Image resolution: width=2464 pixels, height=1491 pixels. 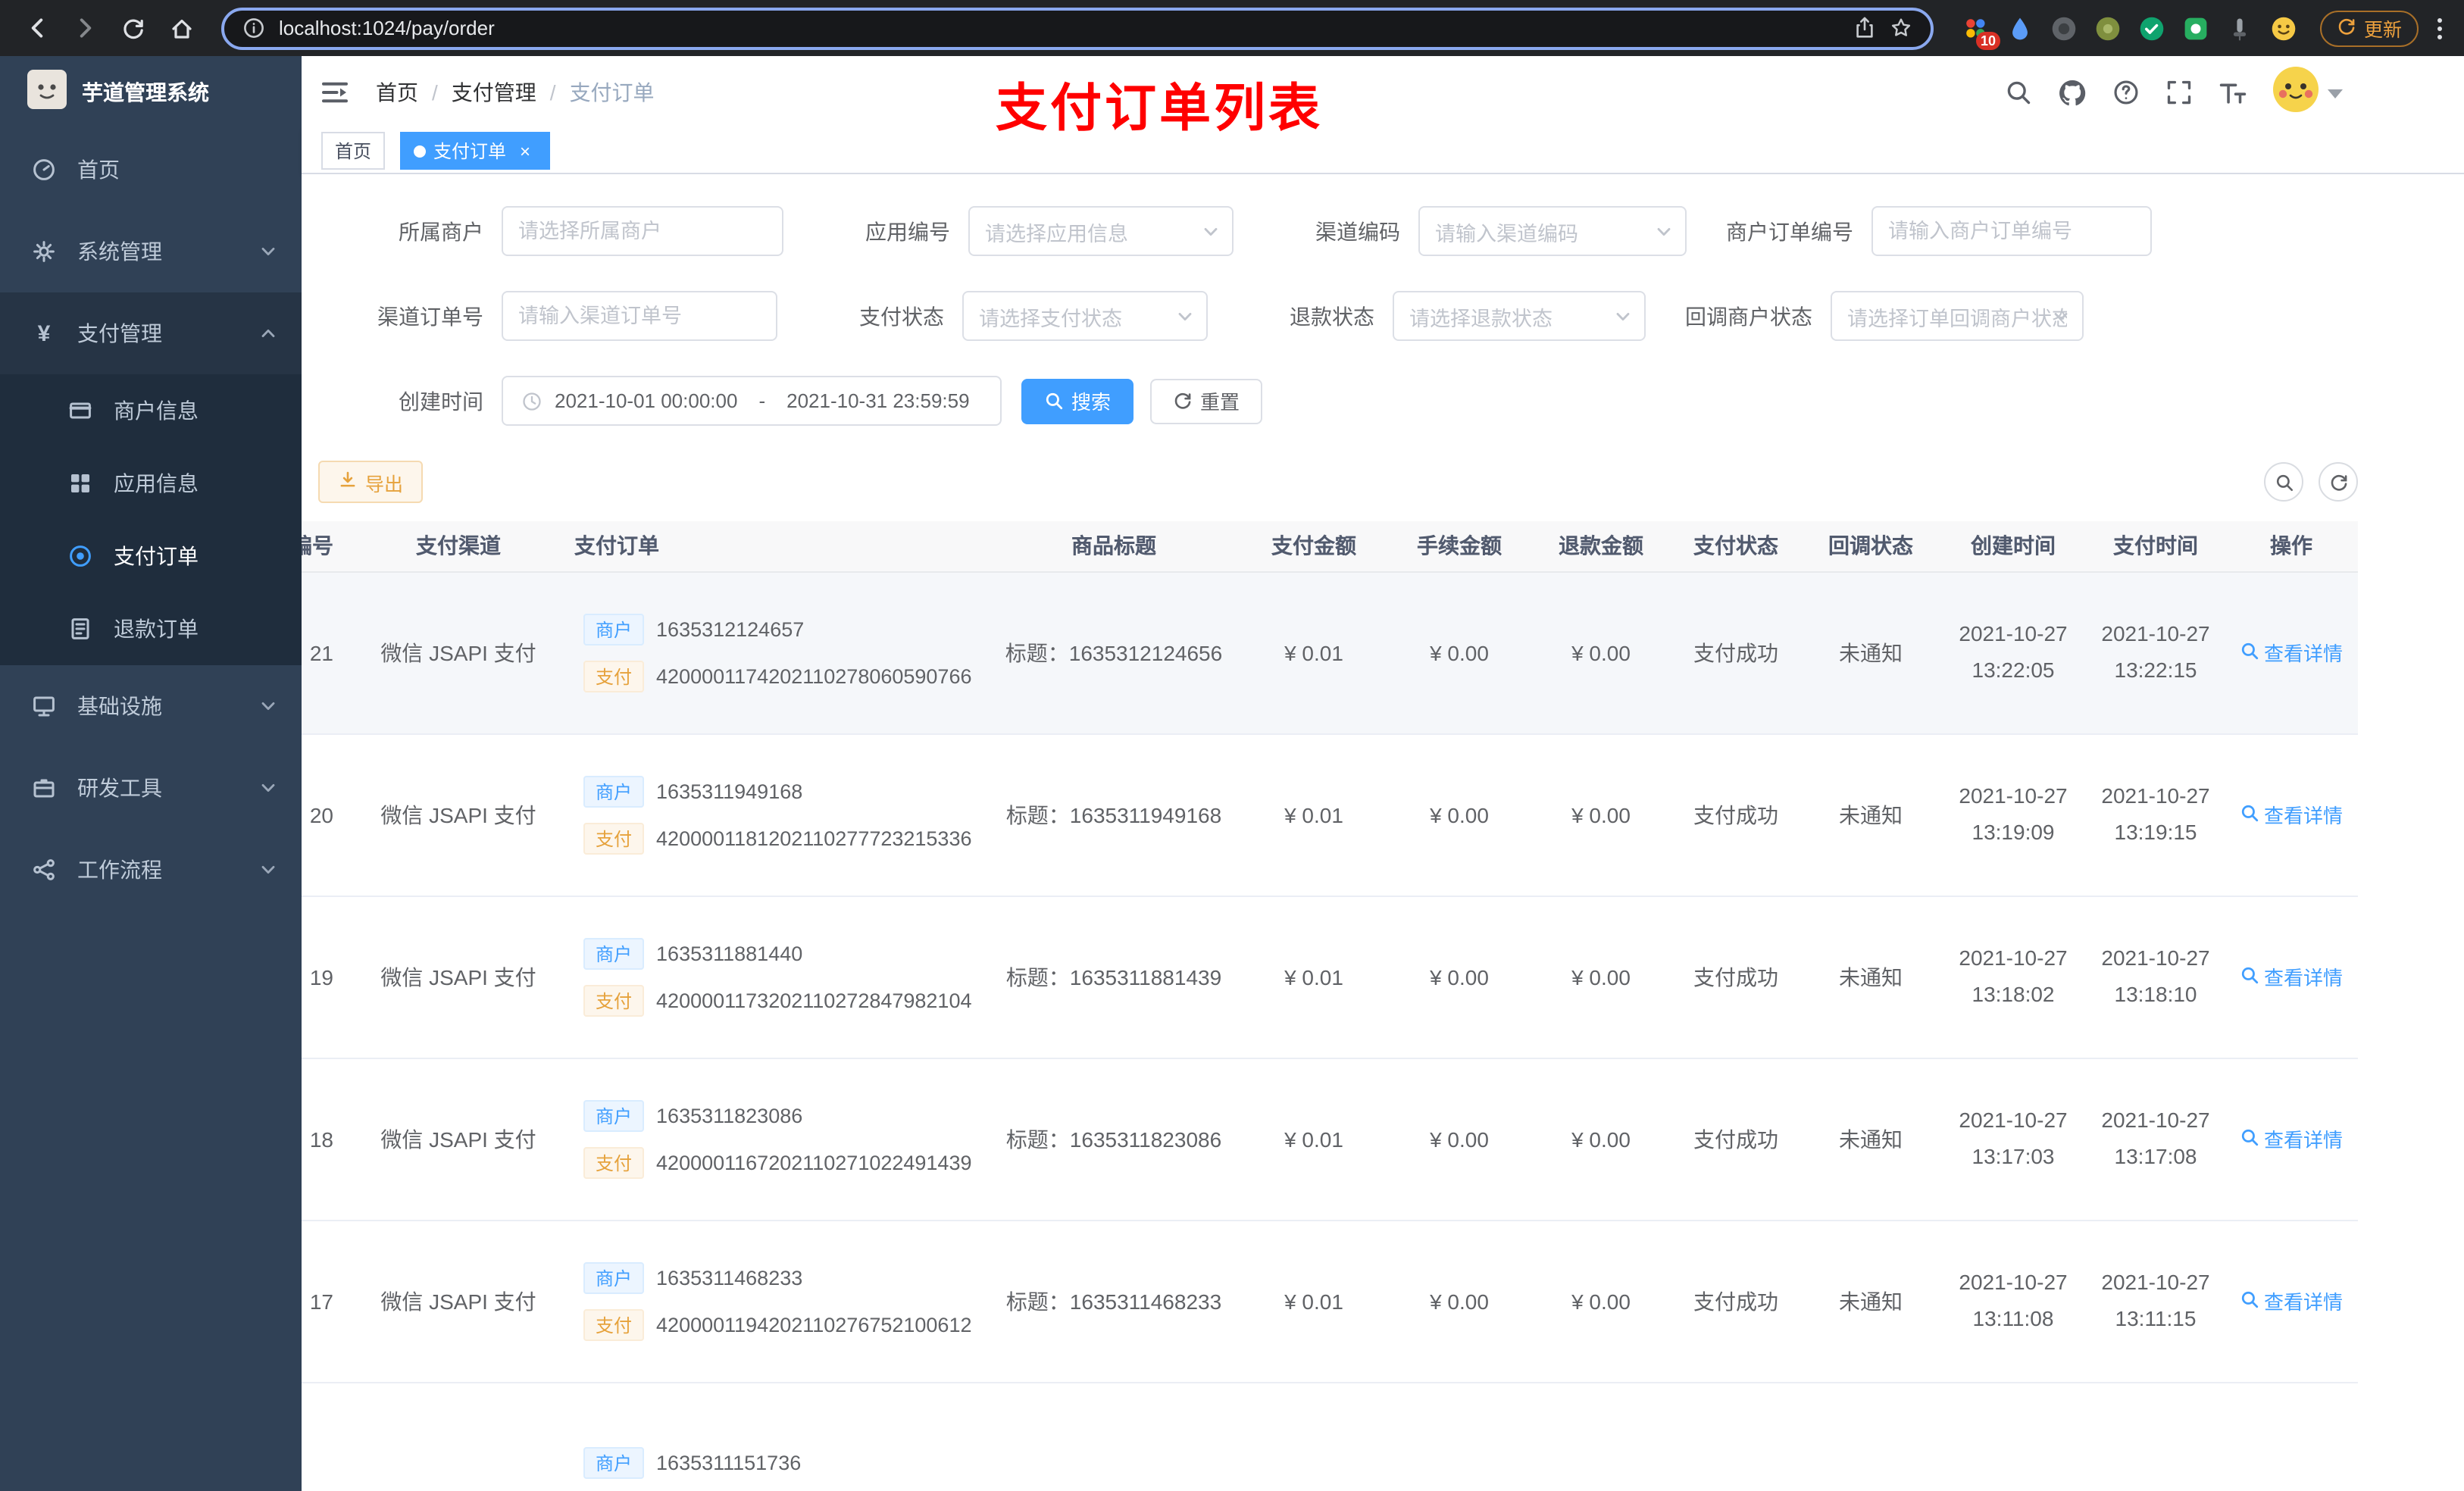 I want to click on filter-merchant-input, so click(x=642, y=231).